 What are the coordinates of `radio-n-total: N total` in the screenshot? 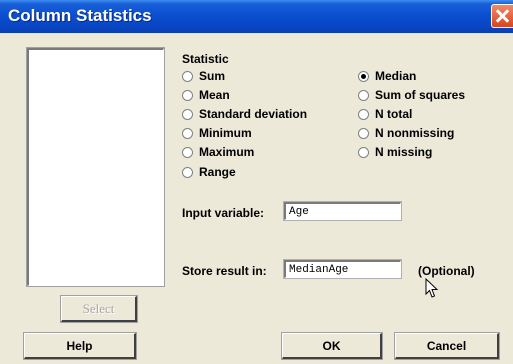 It's located at (385, 114).